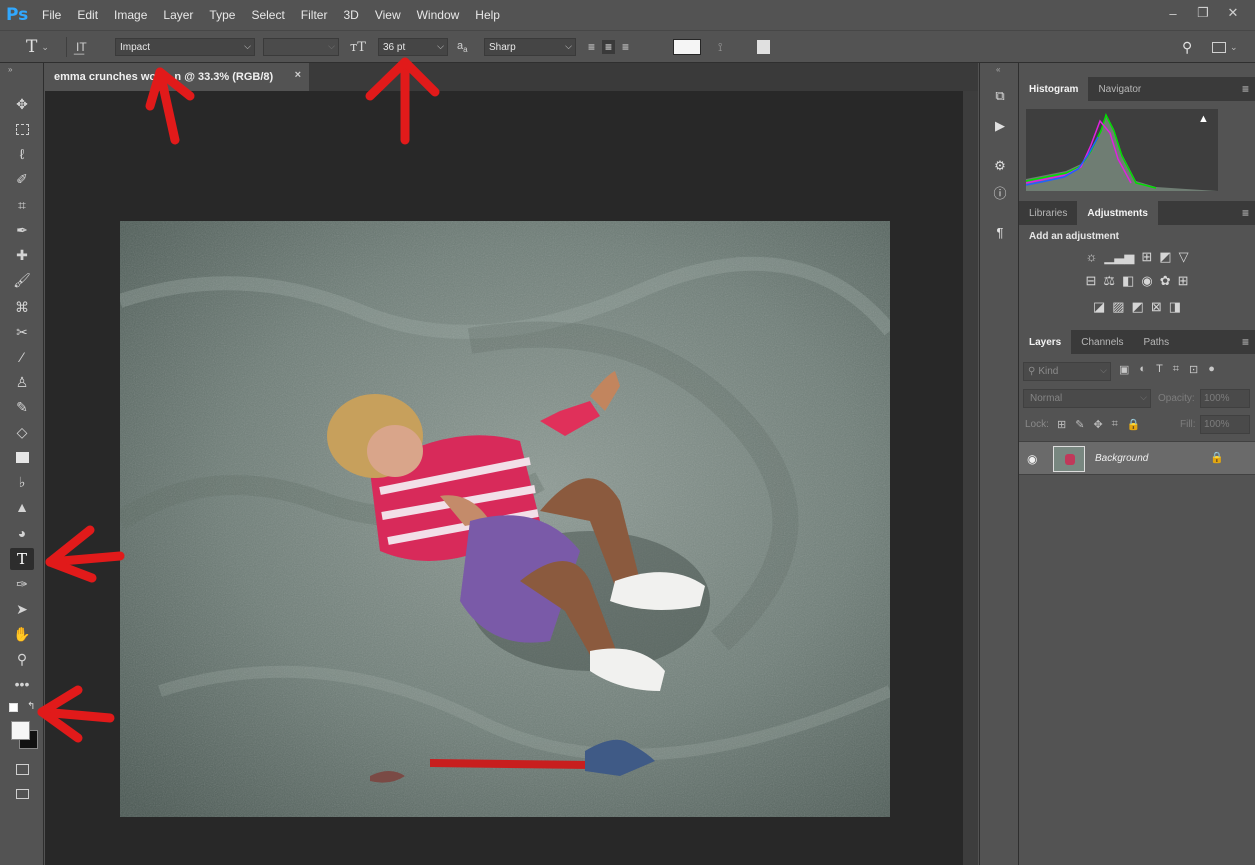 Image resolution: width=1255 pixels, height=865 pixels. I want to click on close-window-button: ✕, so click(1233, 13).